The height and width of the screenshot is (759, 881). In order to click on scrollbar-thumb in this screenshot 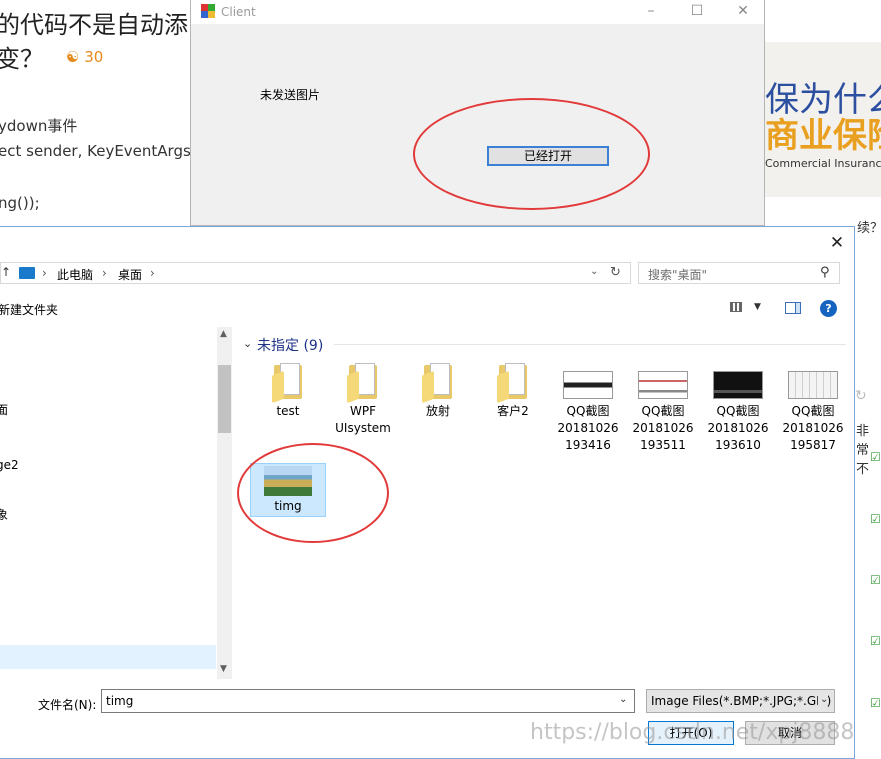, I will do `click(224, 399)`.